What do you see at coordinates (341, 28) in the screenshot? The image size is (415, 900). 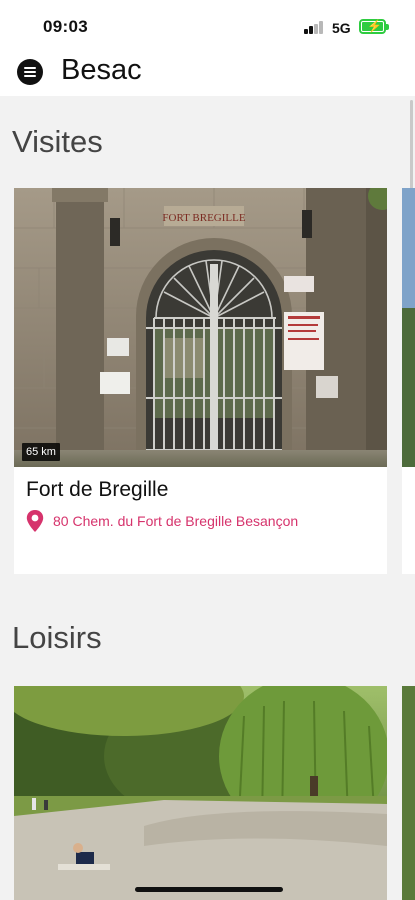 I see `network-type: 5G` at bounding box center [341, 28].